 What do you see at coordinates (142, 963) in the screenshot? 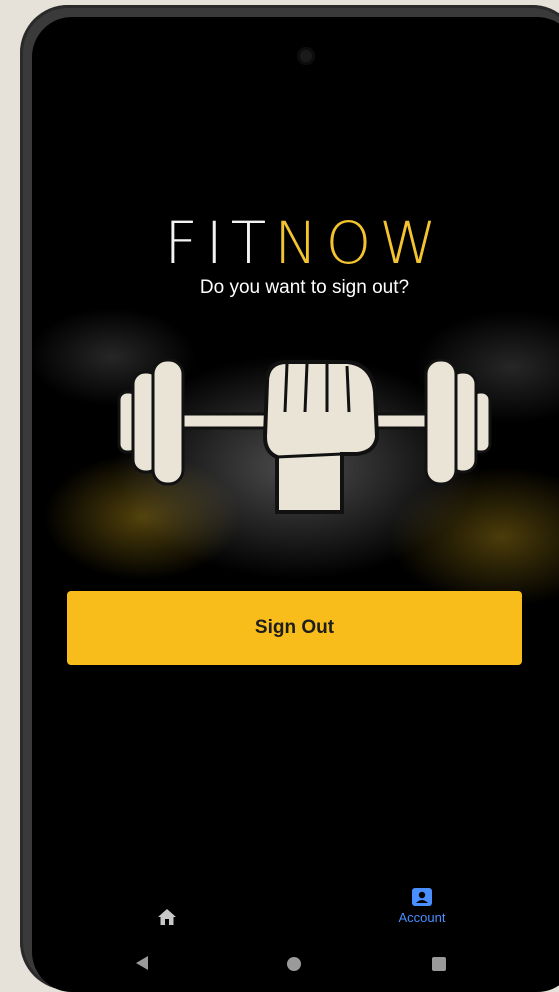
I see `back-icon` at bounding box center [142, 963].